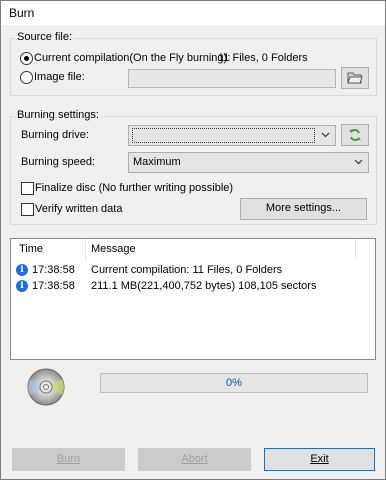 Image resolution: width=386 pixels, height=480 pixels. I want to click on current-compilation-radio, so click(26, 58).